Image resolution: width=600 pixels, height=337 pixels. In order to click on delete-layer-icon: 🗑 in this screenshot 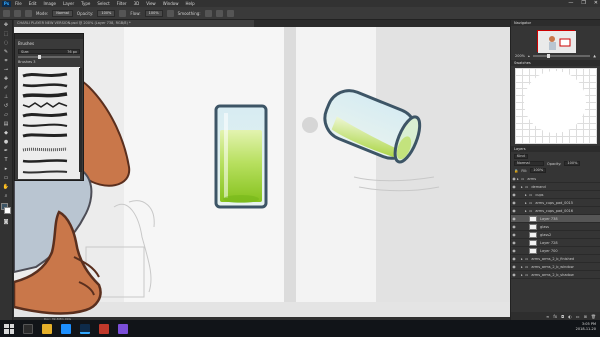, I will do `click(593, 316)`.